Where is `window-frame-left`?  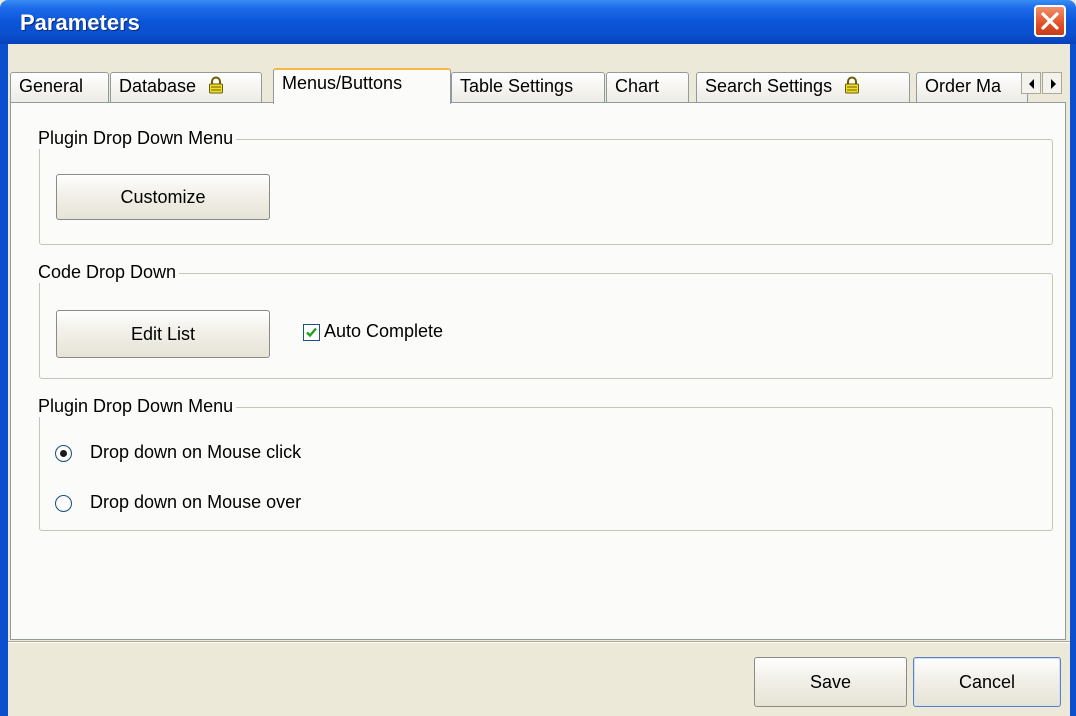 window-frame-left is located at coordinates (4, 380).